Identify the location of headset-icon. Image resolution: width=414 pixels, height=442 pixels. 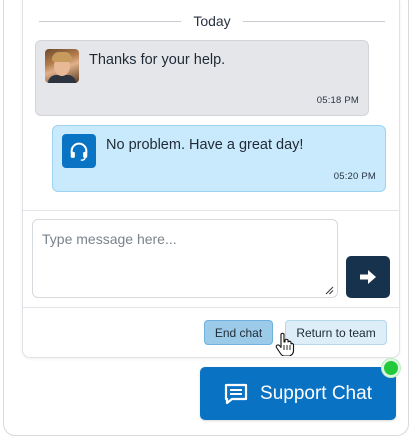
(79, 151).